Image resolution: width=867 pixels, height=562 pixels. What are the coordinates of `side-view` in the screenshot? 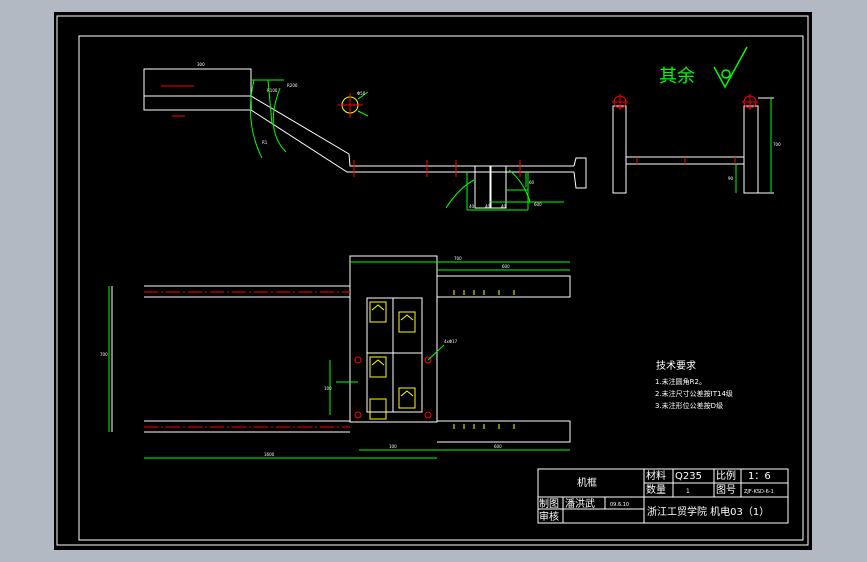 It's located at (365, 138).